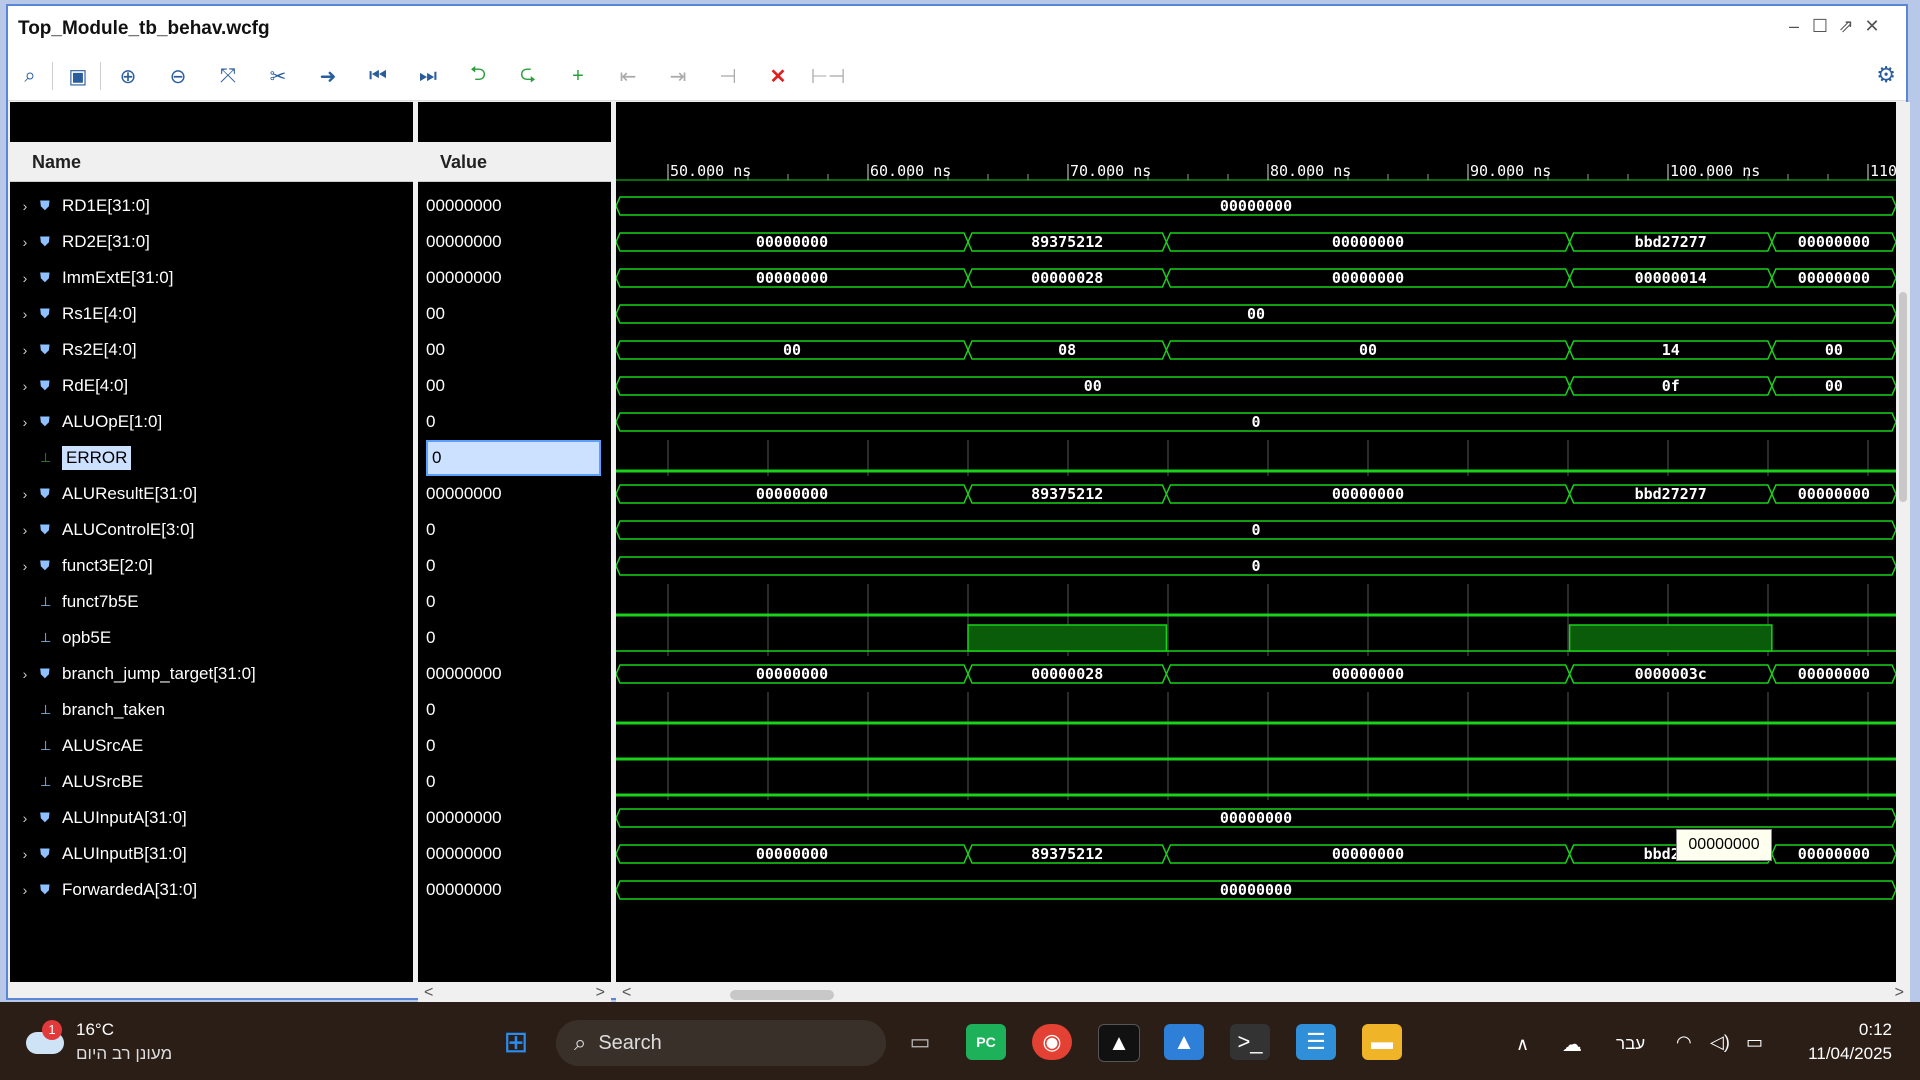  Describe the element at coordinates (1316, 1042) in the screenshot. I see `notepad-icon: ☰` at that location.